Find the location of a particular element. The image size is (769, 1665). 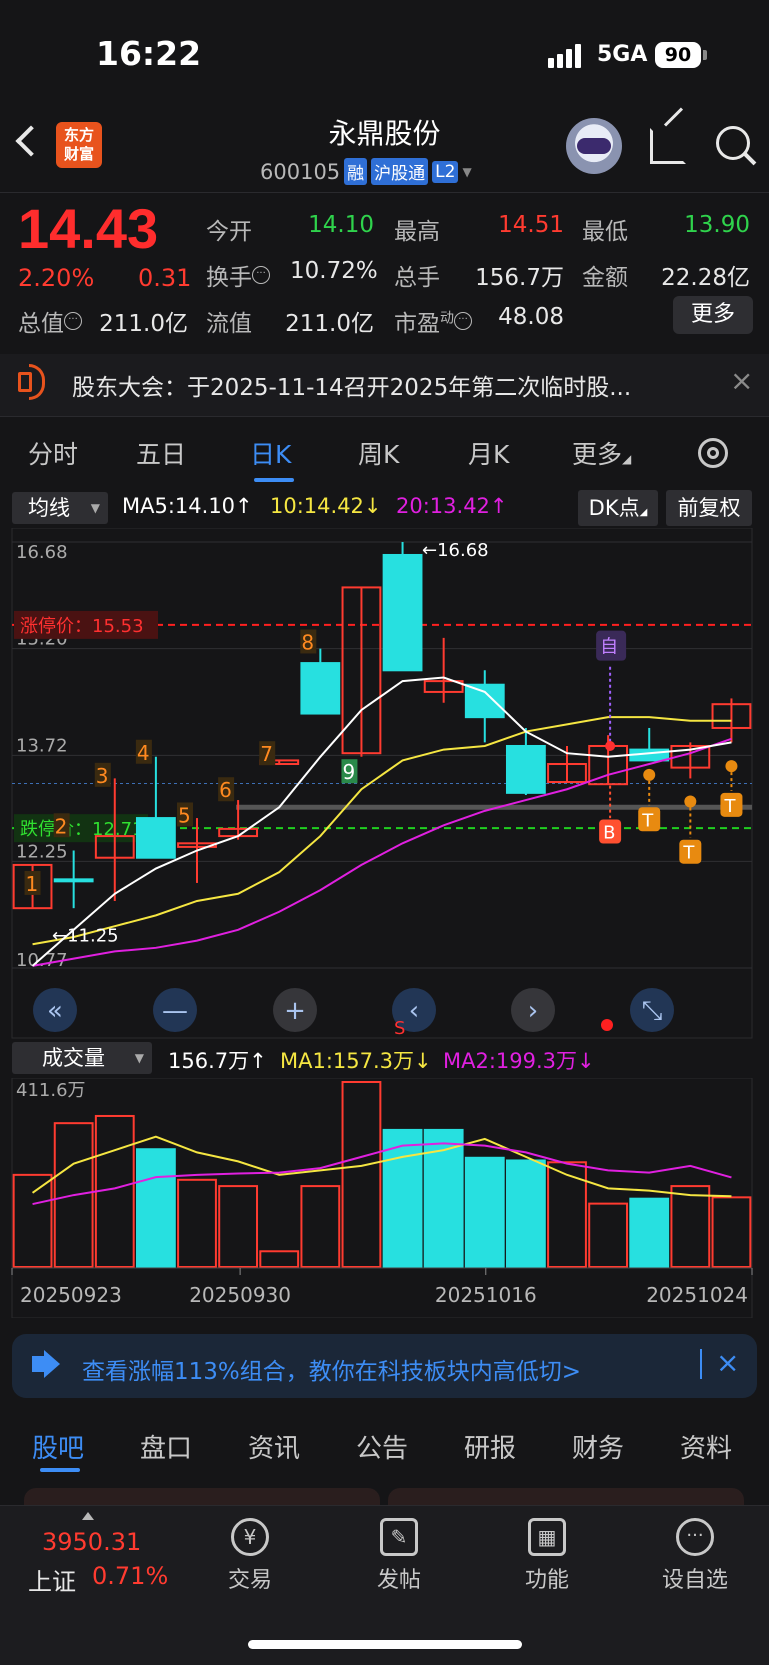

latest-dot is located at coordinates (607, 1025).